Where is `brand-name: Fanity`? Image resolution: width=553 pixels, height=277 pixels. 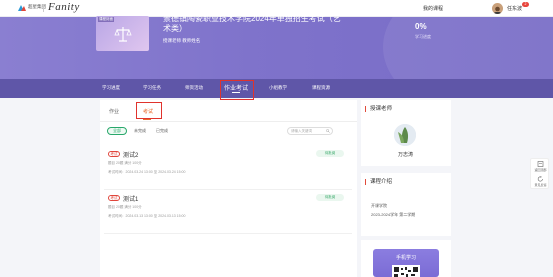
brand-name: Fanity is located at coordinates (64, 7).